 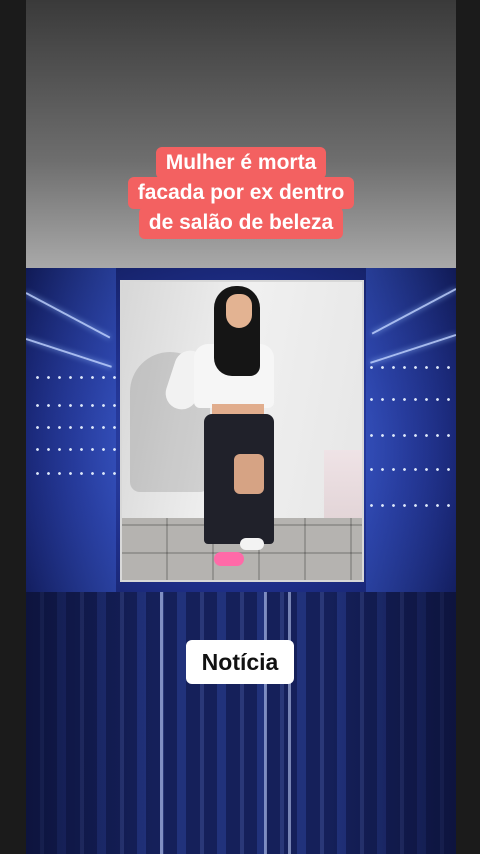 I want to click on headline-line-3: de salão de beleza, so click(x=241, y=223).